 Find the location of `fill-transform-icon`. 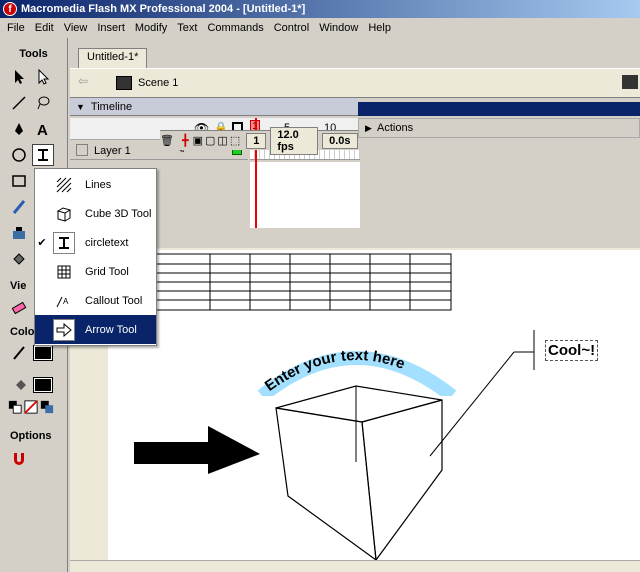

fill-transform-icon is located at coordinates (19, 233).